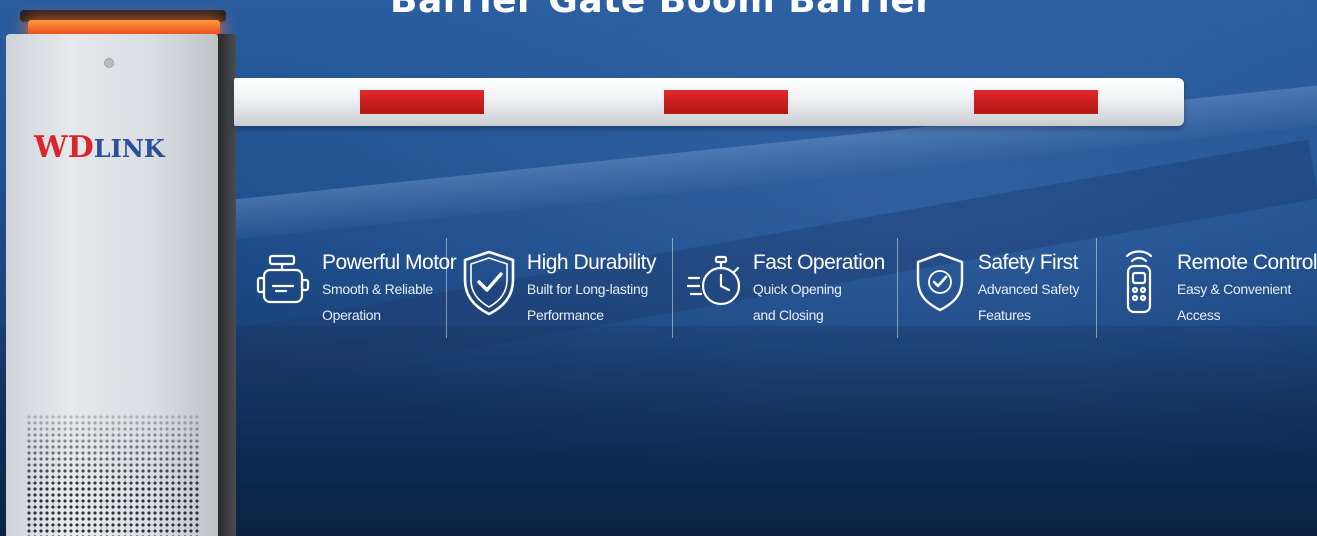  I want to click on feature-desc: and Closing, so click(788, 315).